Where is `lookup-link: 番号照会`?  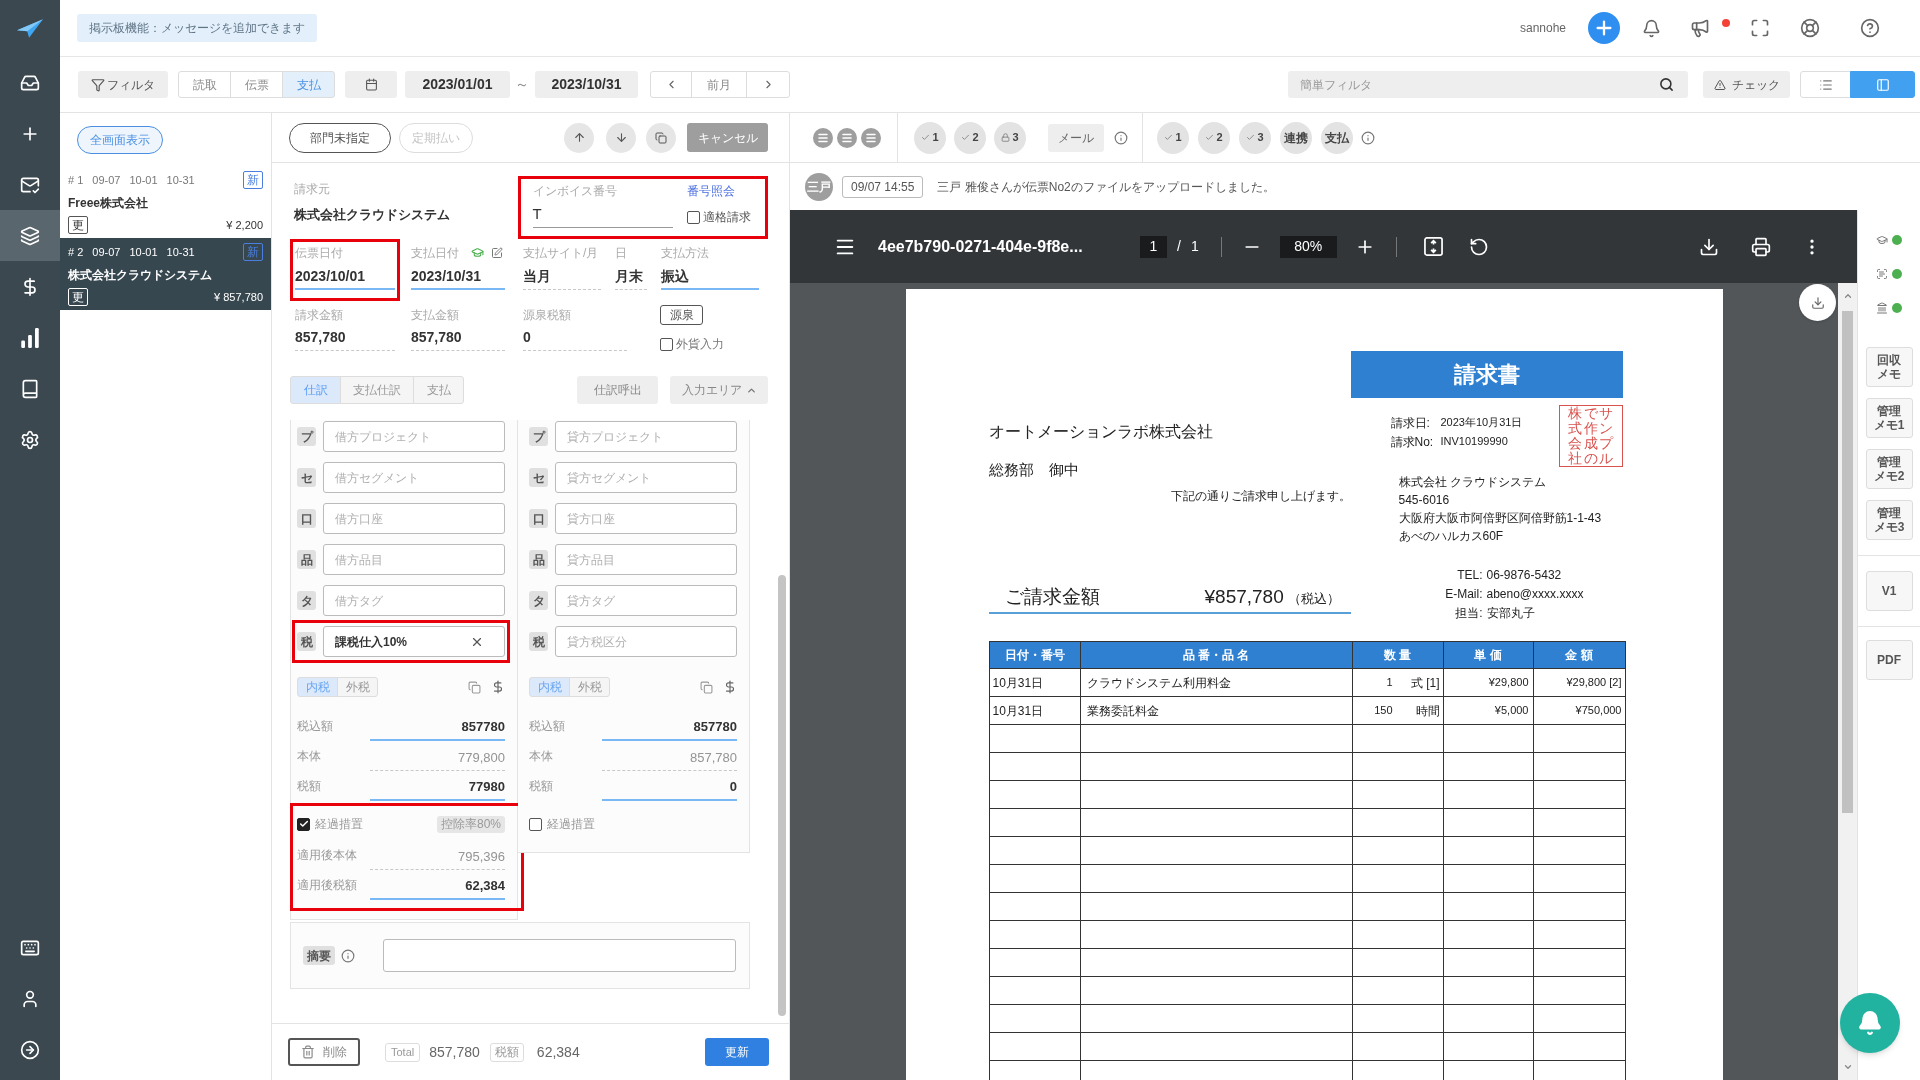 lookup-link: 番号照会 is located at coordinates (718, 191).